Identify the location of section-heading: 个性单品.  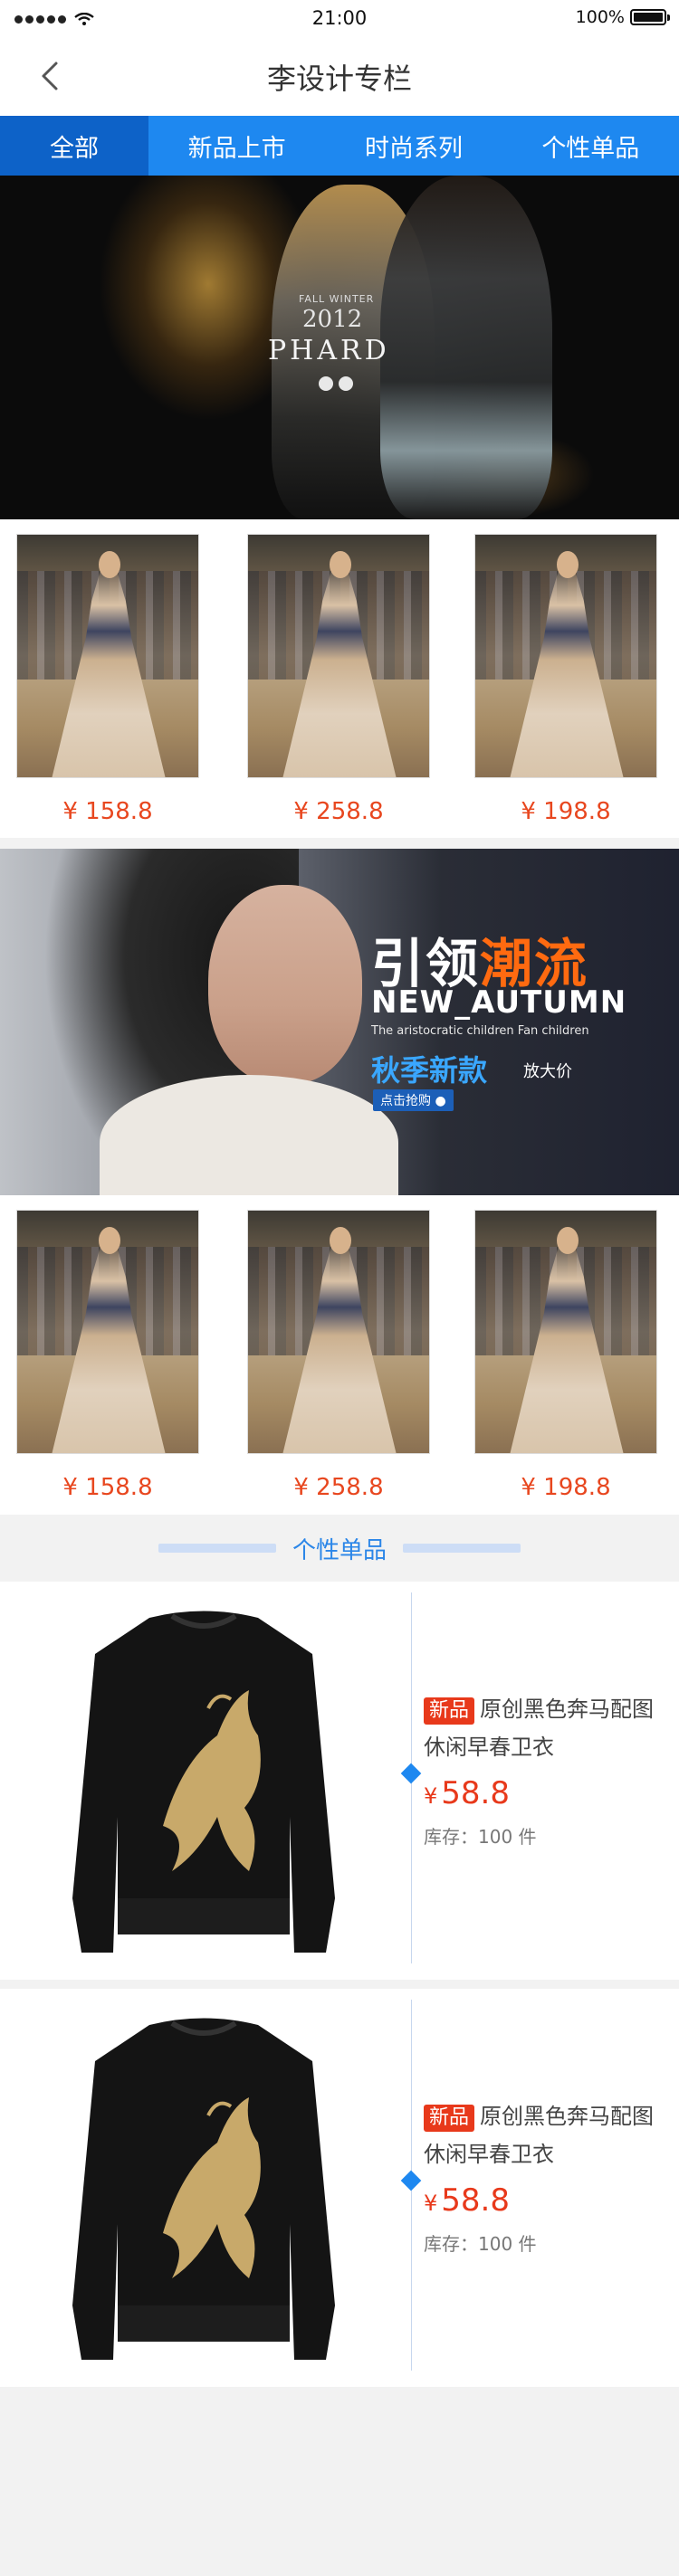
(339, 1548).